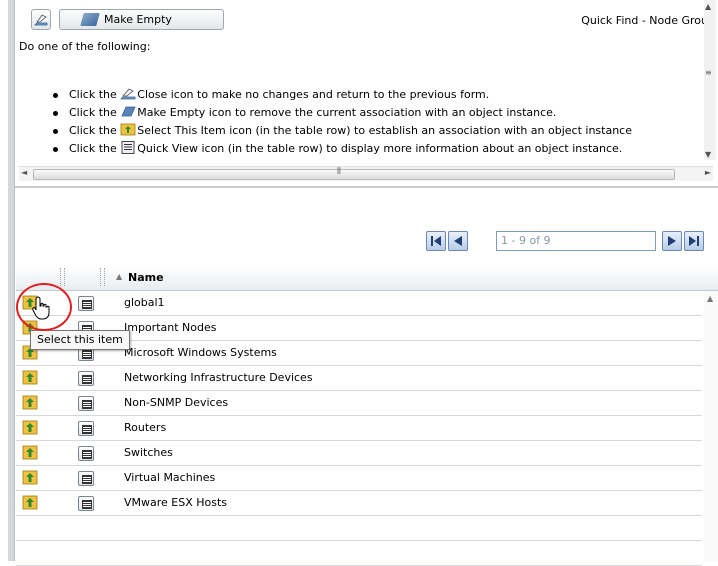  I want to click on instructions-vertical-scrollbar: ▲ ≡ ▼, so click(710, 80).